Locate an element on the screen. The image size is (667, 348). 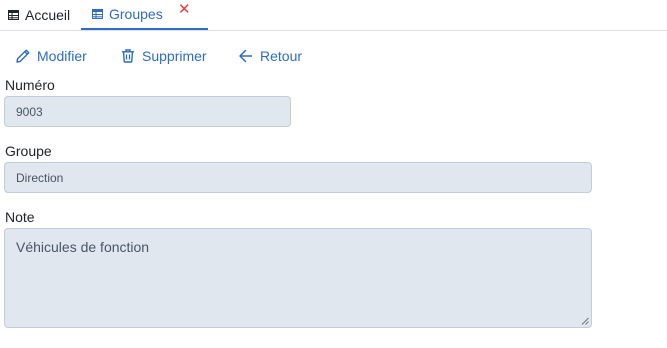
edit-button: Modifier is located at coordinates (51, 56).